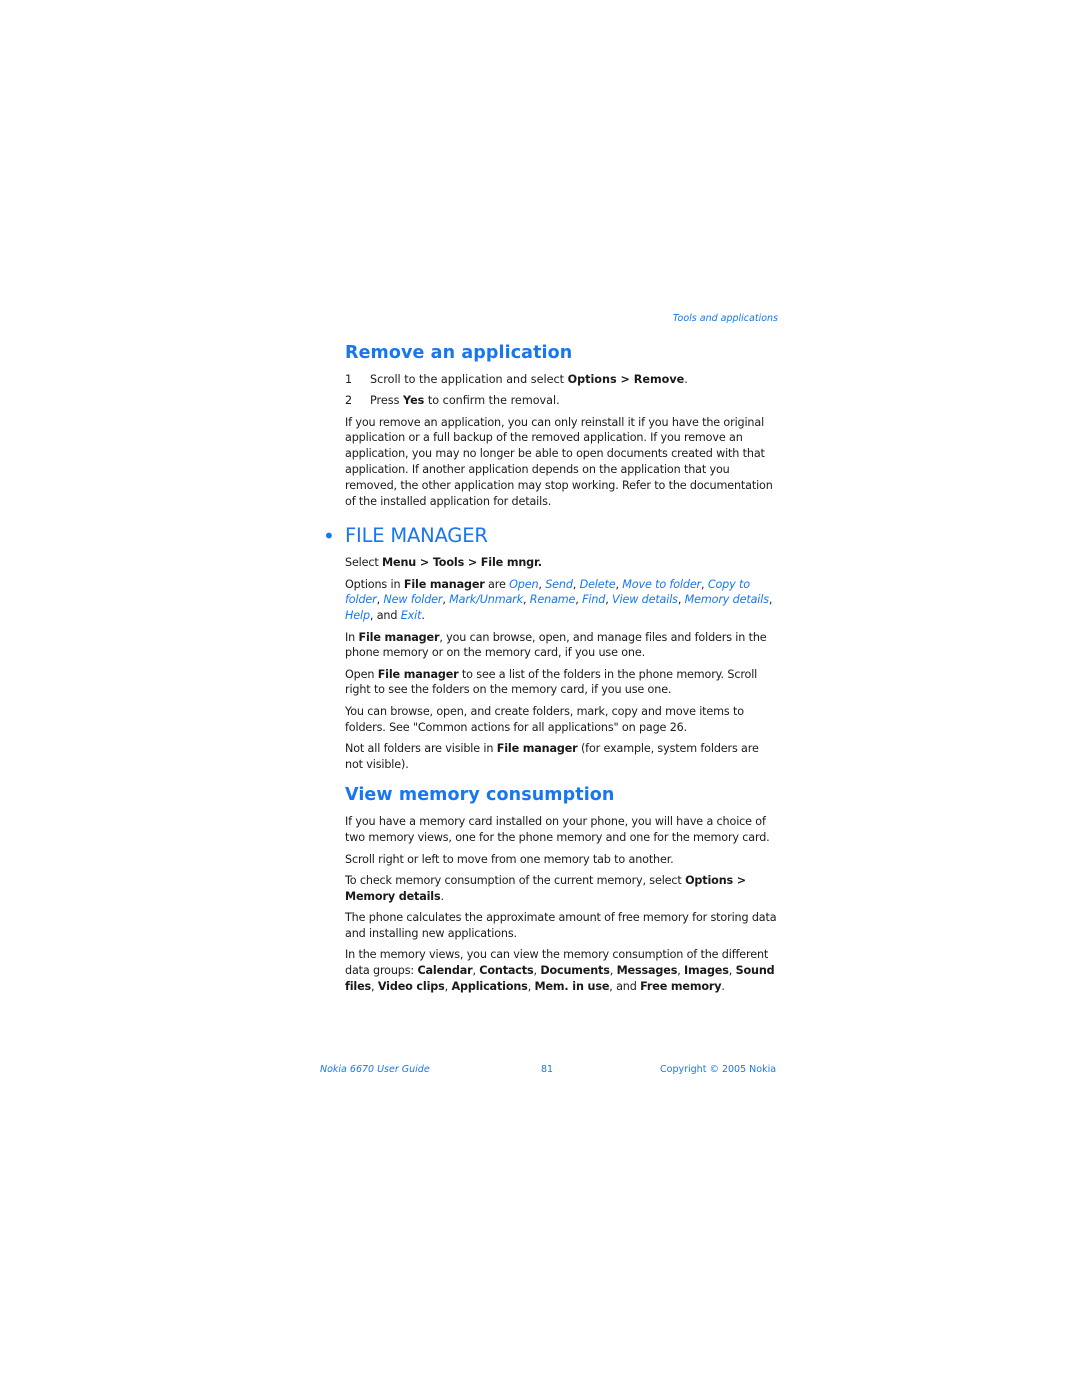 Image resolution: width=1080 pixels, height=1397 pixels. I want to click on data-group: Calendar, so click(445, 970).